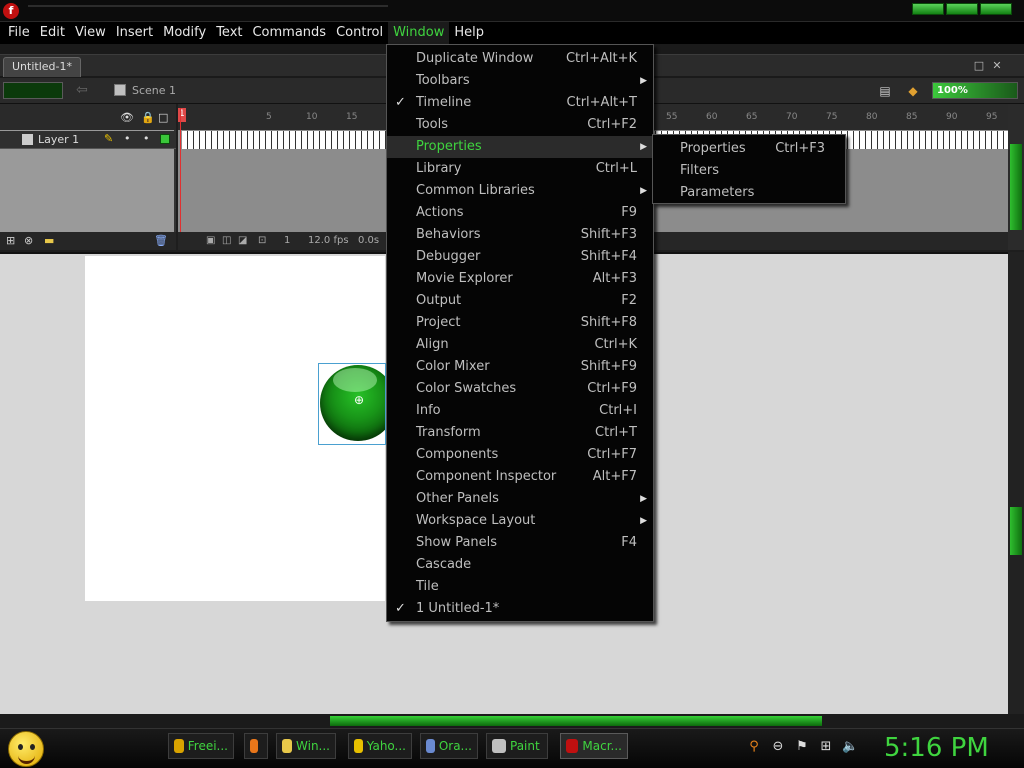 This screenshot has width=1024, height=768. Describe the element at coordinates (520, 81) in the screenshot. I see `window-menu-item: Toolbars ▶` at that location.